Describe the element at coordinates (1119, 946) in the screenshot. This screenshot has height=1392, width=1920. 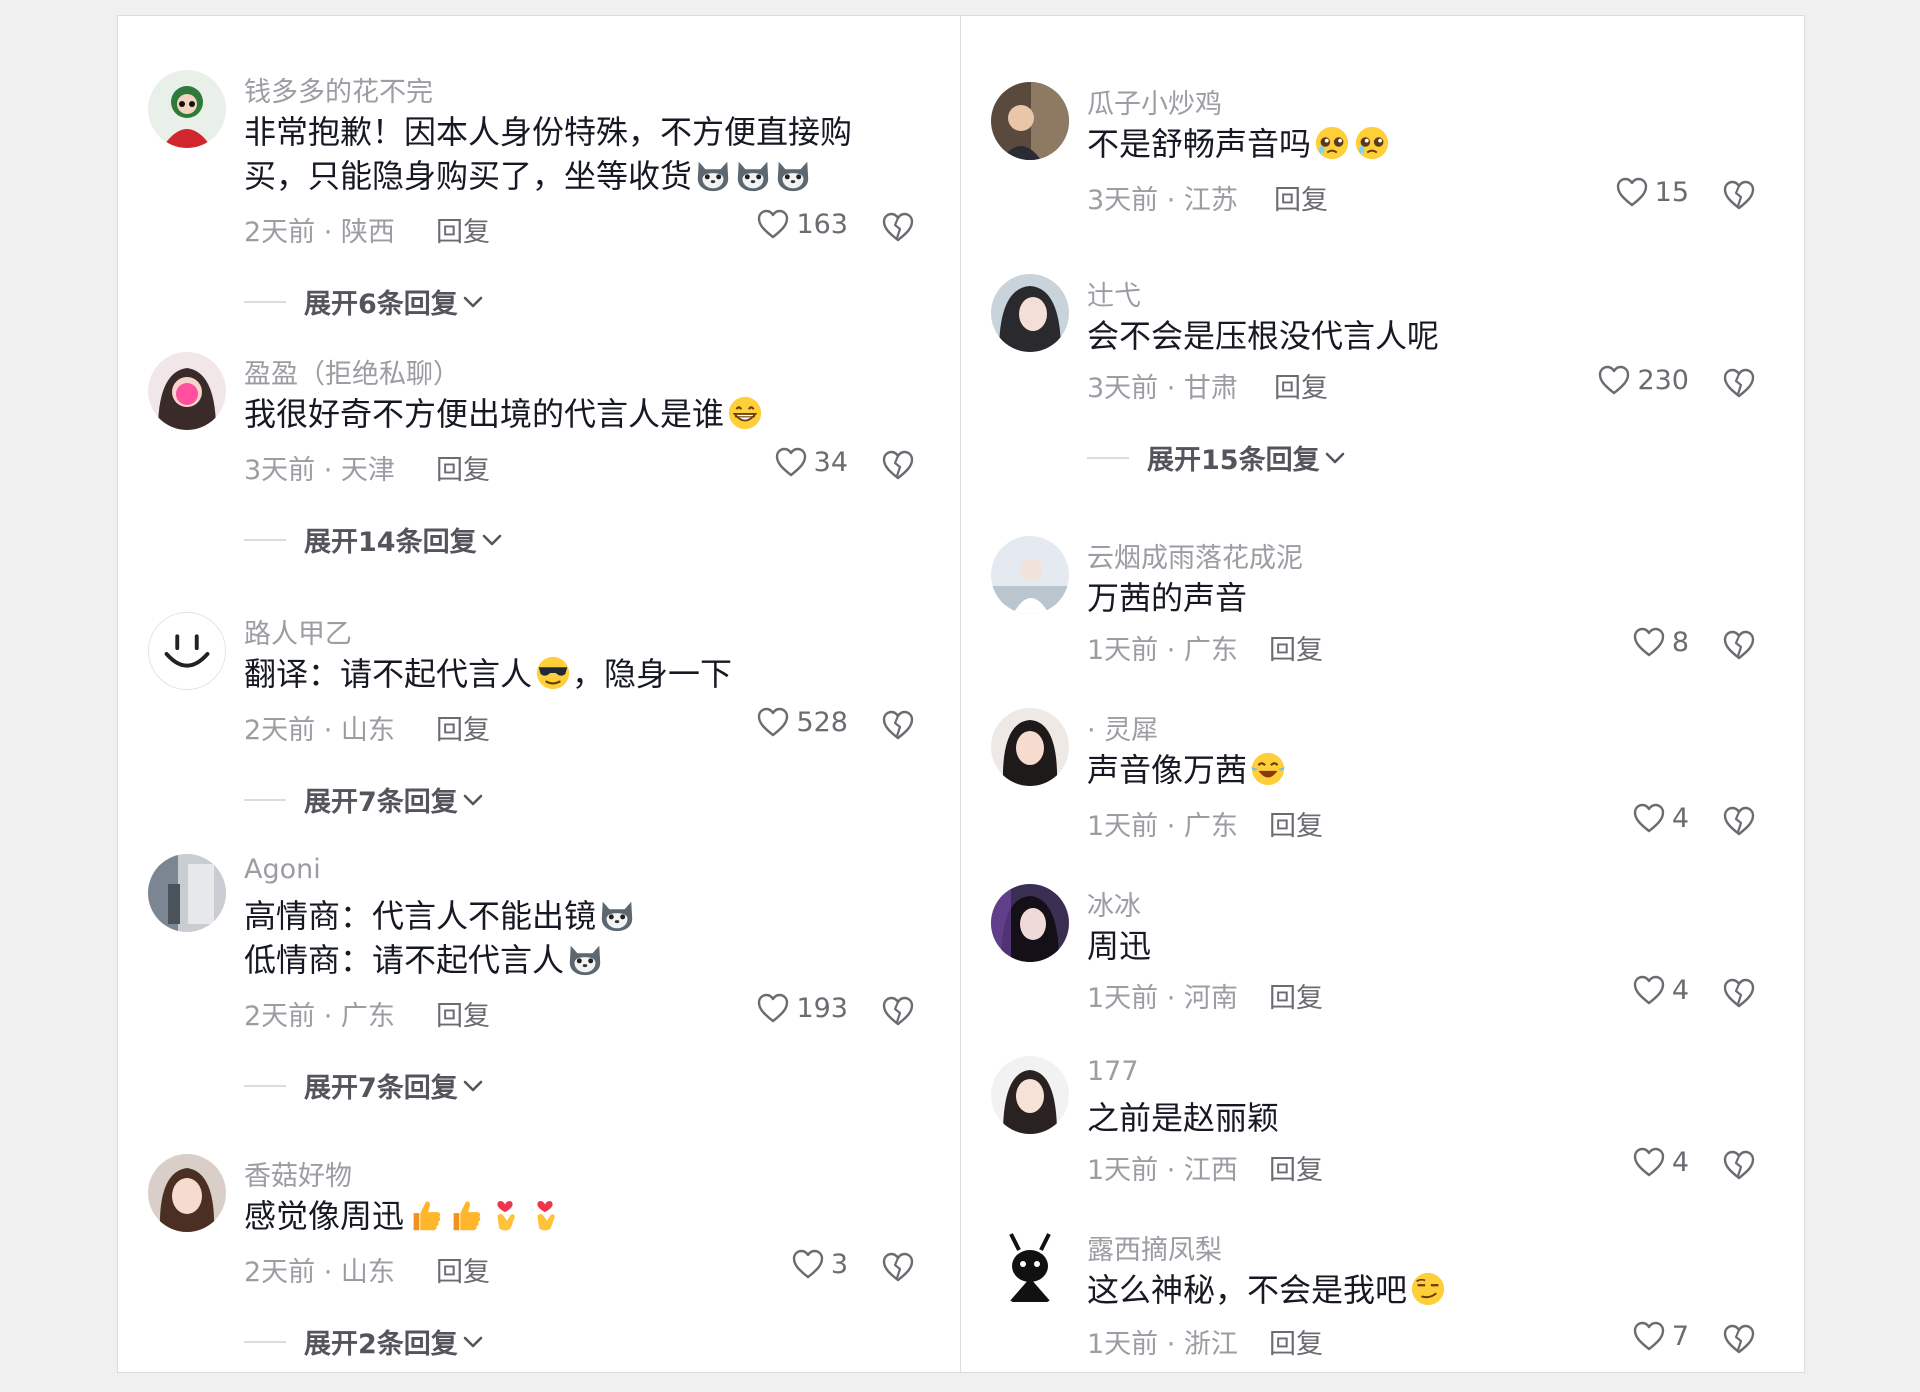
I see `comment-text: 周迅` at that location.